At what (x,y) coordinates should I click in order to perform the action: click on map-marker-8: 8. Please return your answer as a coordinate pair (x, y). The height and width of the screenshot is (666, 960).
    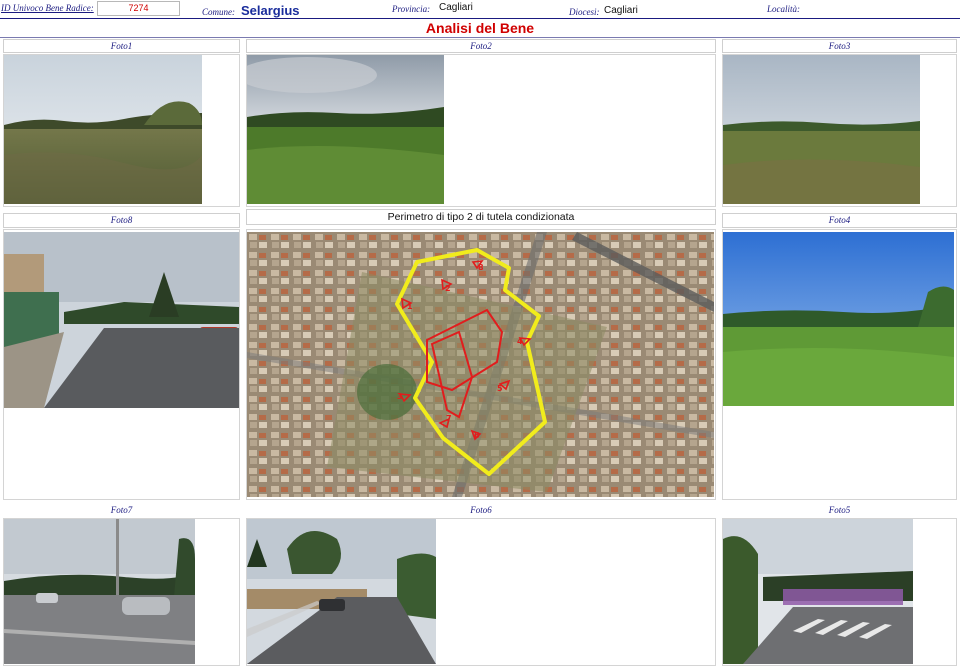
    Looking at the image, I should click on (481, 267).